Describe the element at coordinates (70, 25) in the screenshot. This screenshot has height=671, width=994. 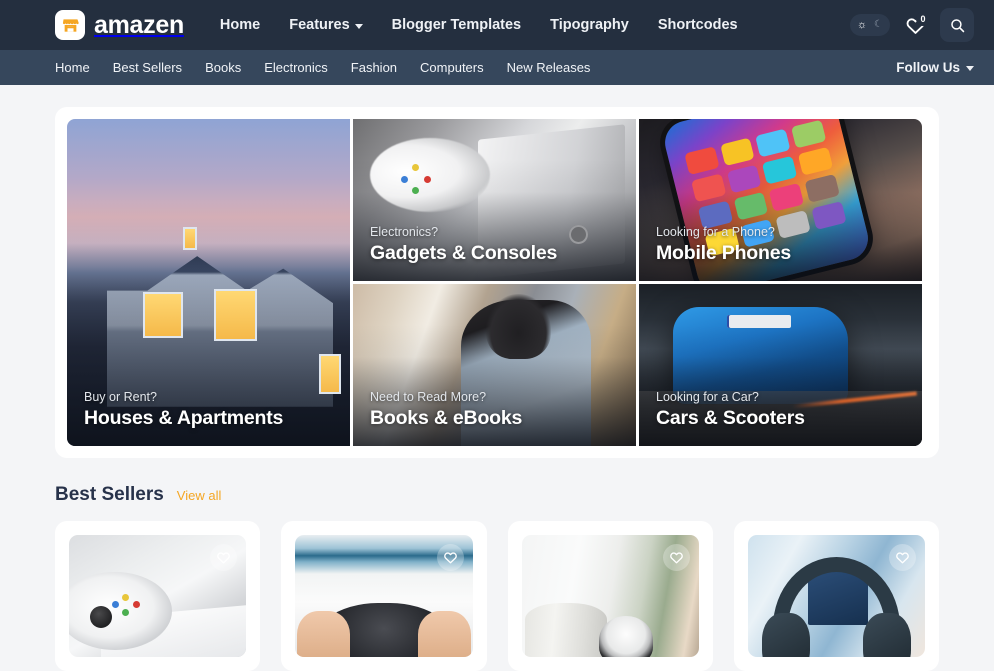
I see `storefront-icon` at that location.